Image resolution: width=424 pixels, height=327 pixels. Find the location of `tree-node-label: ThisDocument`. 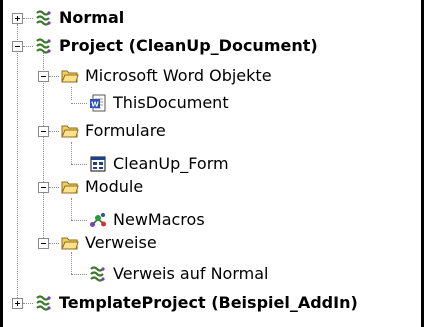

tree-node-label: ThisDocument is located at coordinates (171, 102).